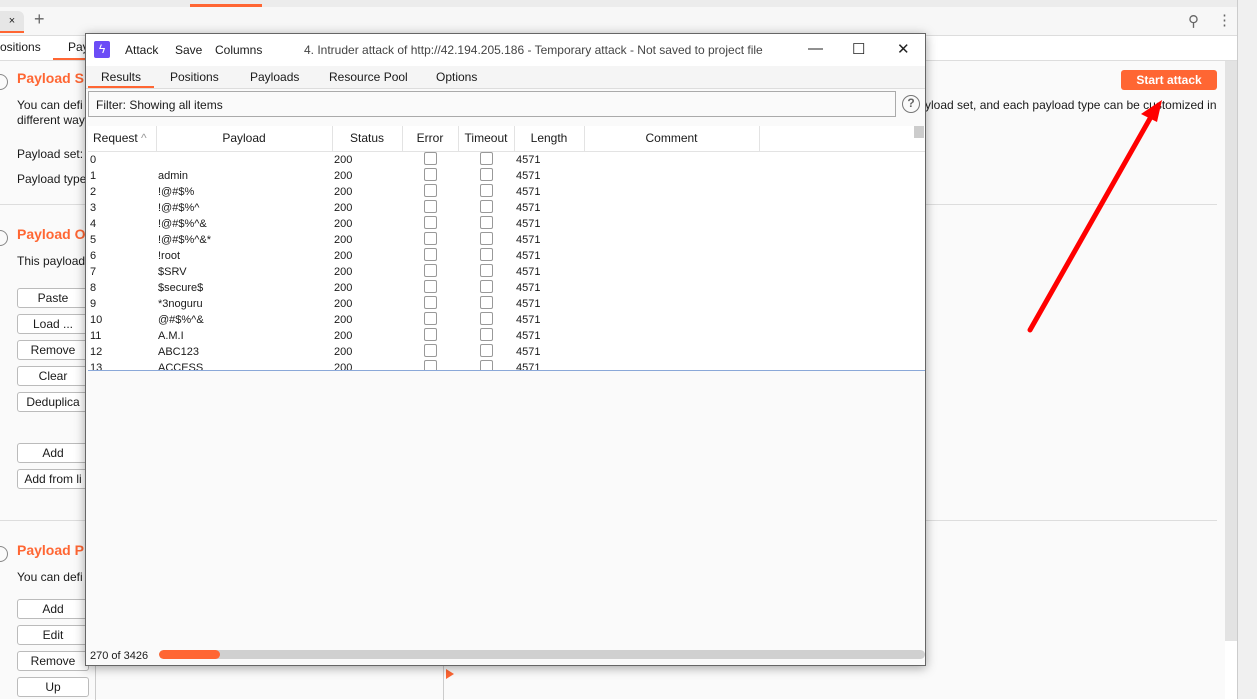 The image size is (1257, 700). I want to click on tab-results: Results, so click(121, 77).